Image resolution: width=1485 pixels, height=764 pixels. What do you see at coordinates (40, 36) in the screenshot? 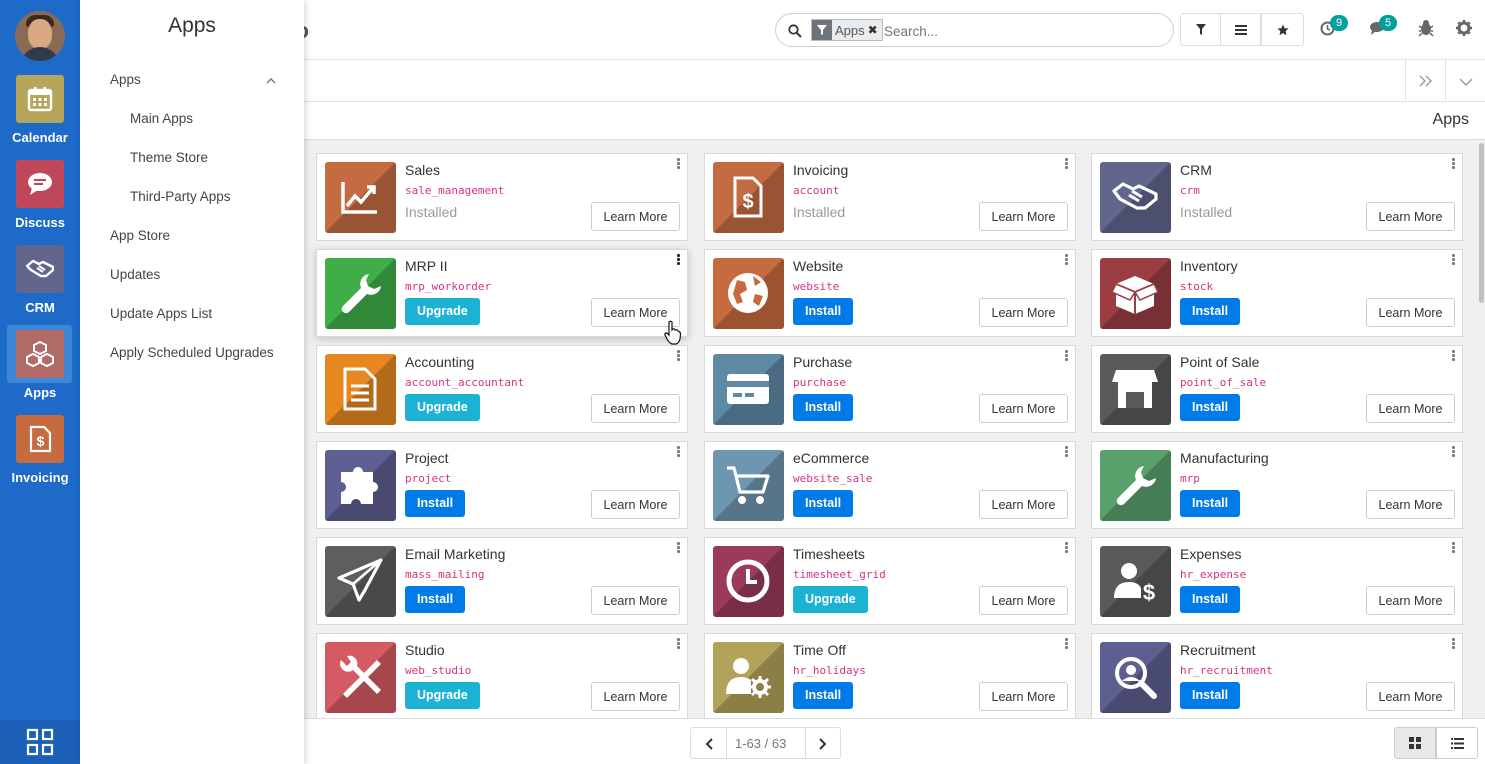
I see `user-avatar` at bounding box center [40, 36].